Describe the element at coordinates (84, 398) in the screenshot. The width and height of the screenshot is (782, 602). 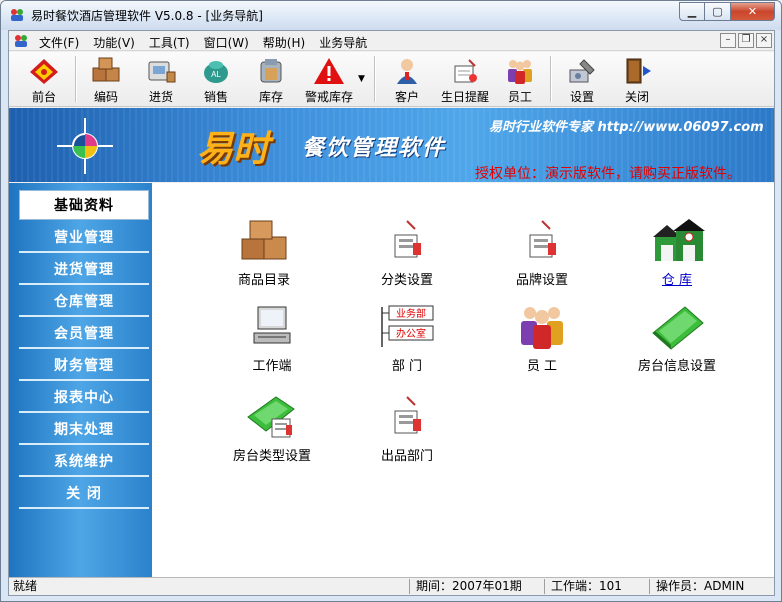
I see `nav-report-center: 报表中心` at that location.